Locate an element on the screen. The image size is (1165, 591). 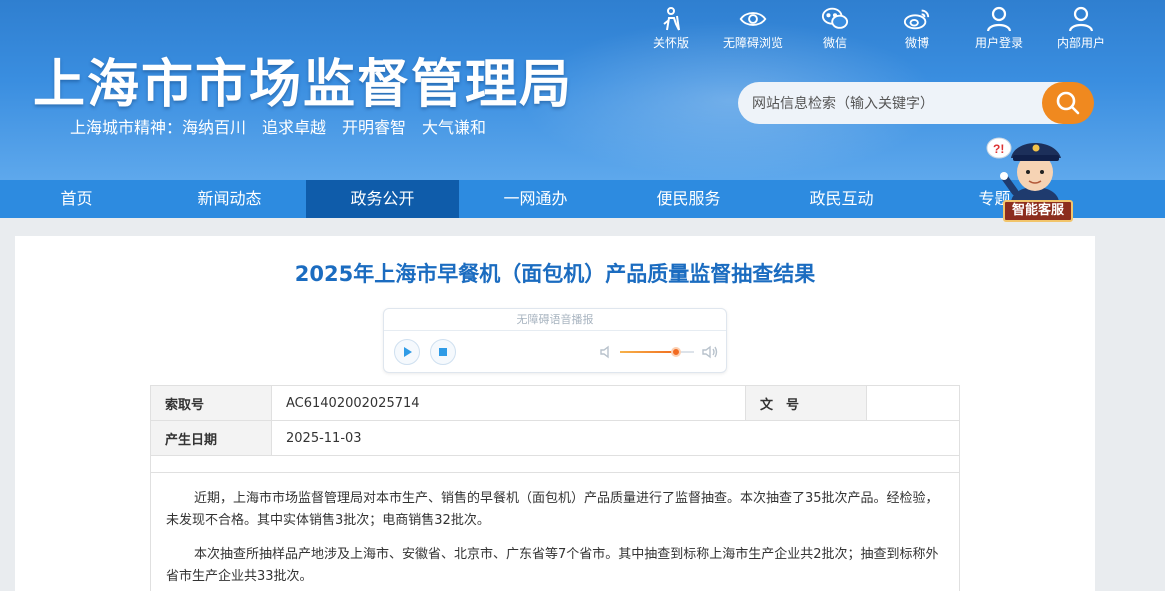
table-row: 索取号 AC61402002025714 文 号 is located at coordinates (555, 403).